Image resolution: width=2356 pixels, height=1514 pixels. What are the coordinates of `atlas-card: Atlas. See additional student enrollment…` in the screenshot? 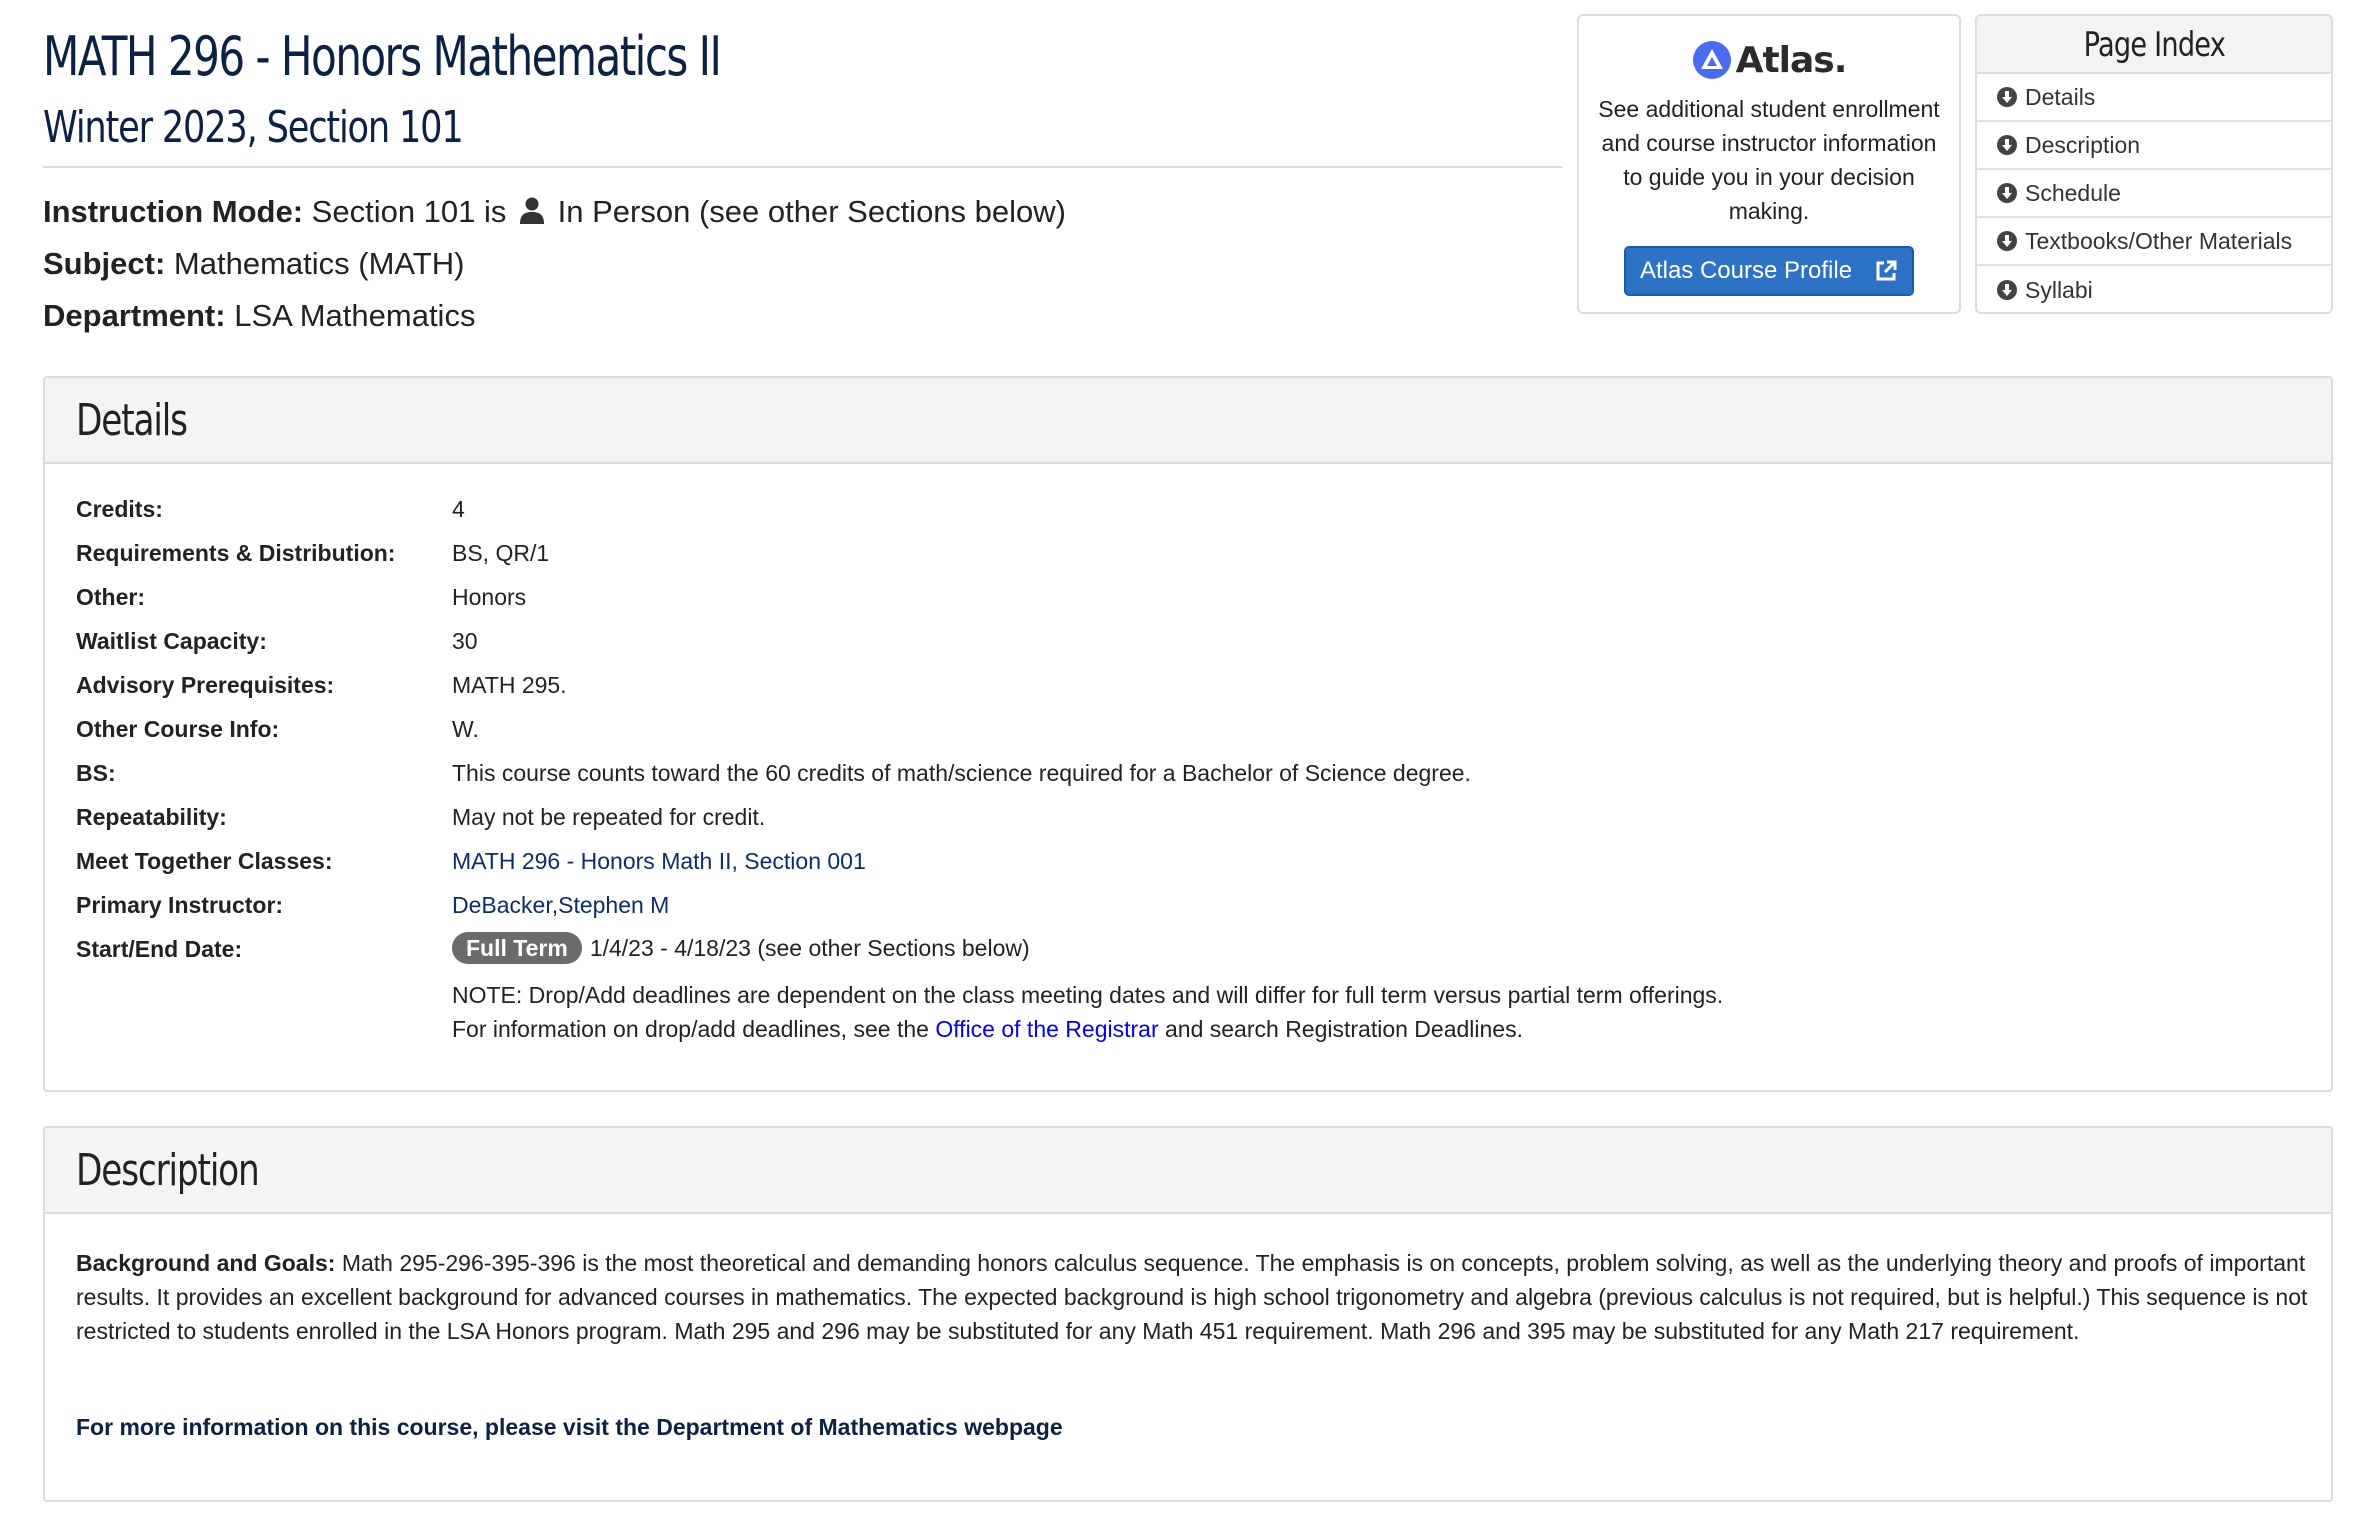 It's located at (1769, 164).